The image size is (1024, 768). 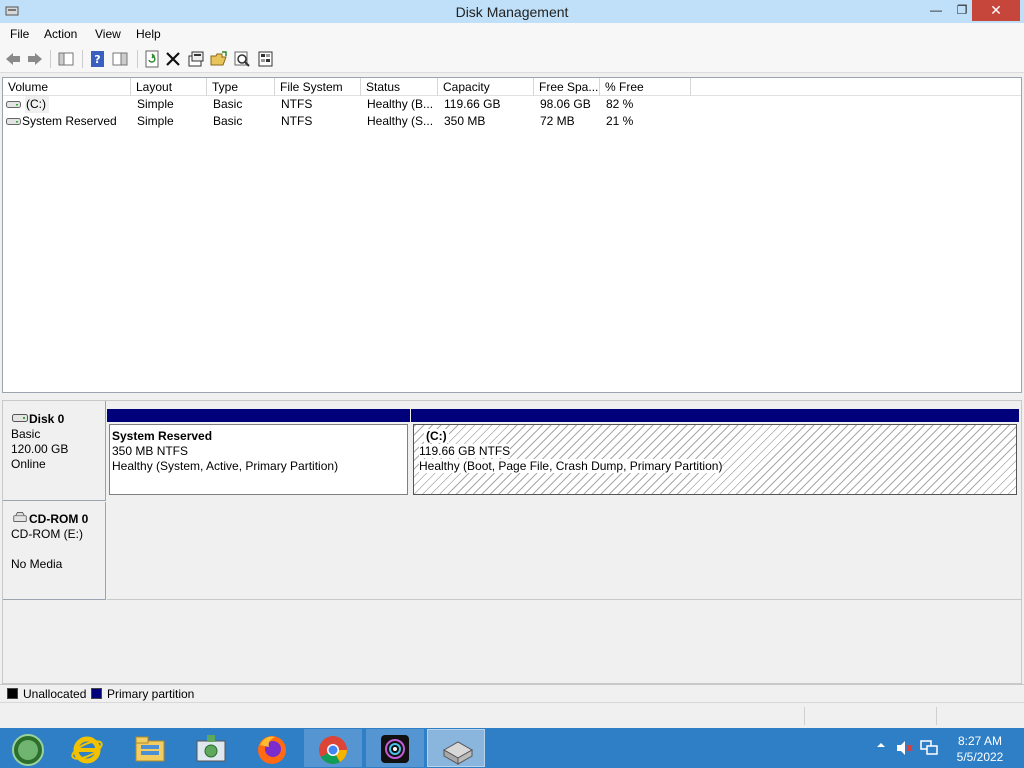 What do you see at coordinates (266, 59) in the screenshot?
I see `help-topics-icon` at bounding box center [266, 59].